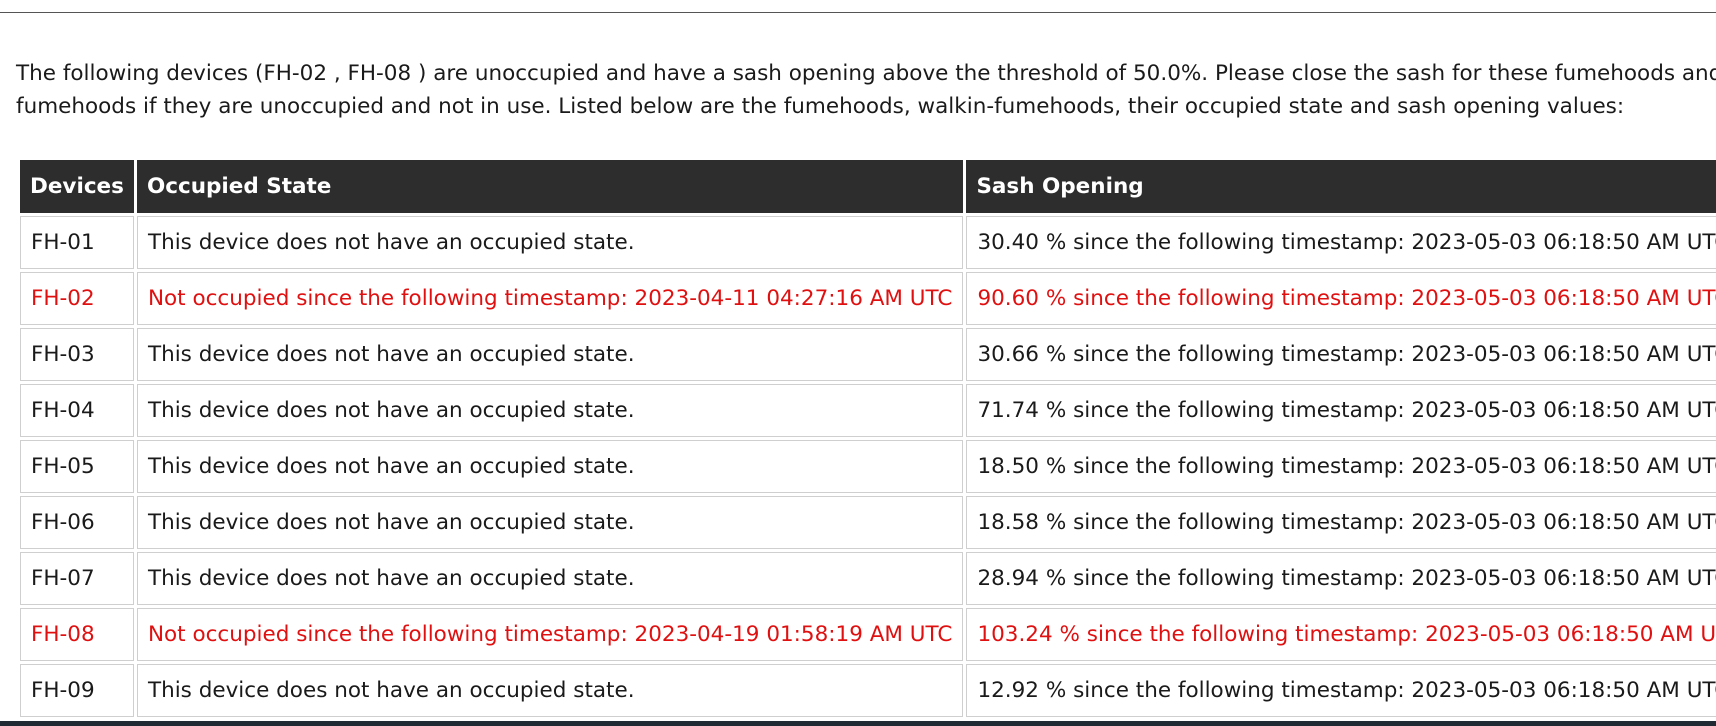 This screenshot has height=726, width=1716. Describe the element at coordinates (858, 723) in the screenshot. I see `bottom-edge-bar` at that location.